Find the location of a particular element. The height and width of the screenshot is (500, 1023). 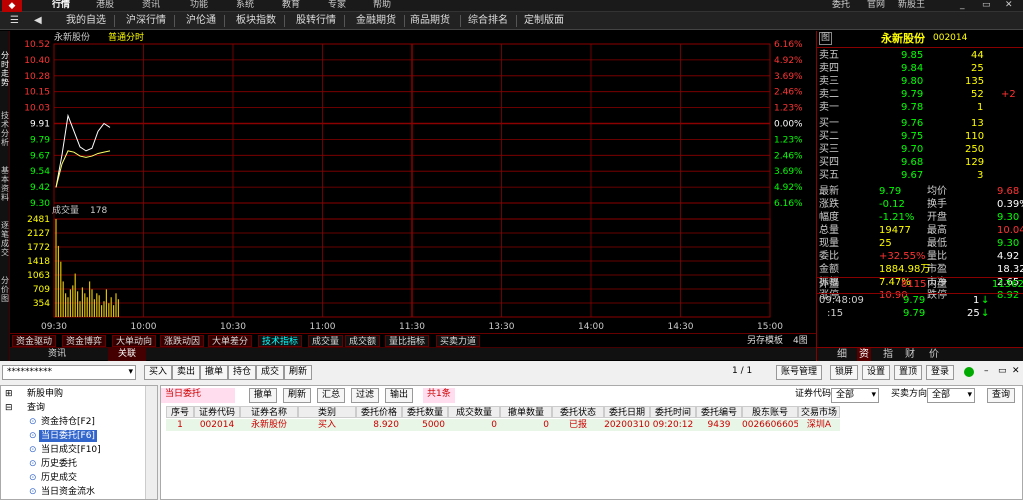

chart-stock-label: 永新股份 is located at coordinates (72, 38).